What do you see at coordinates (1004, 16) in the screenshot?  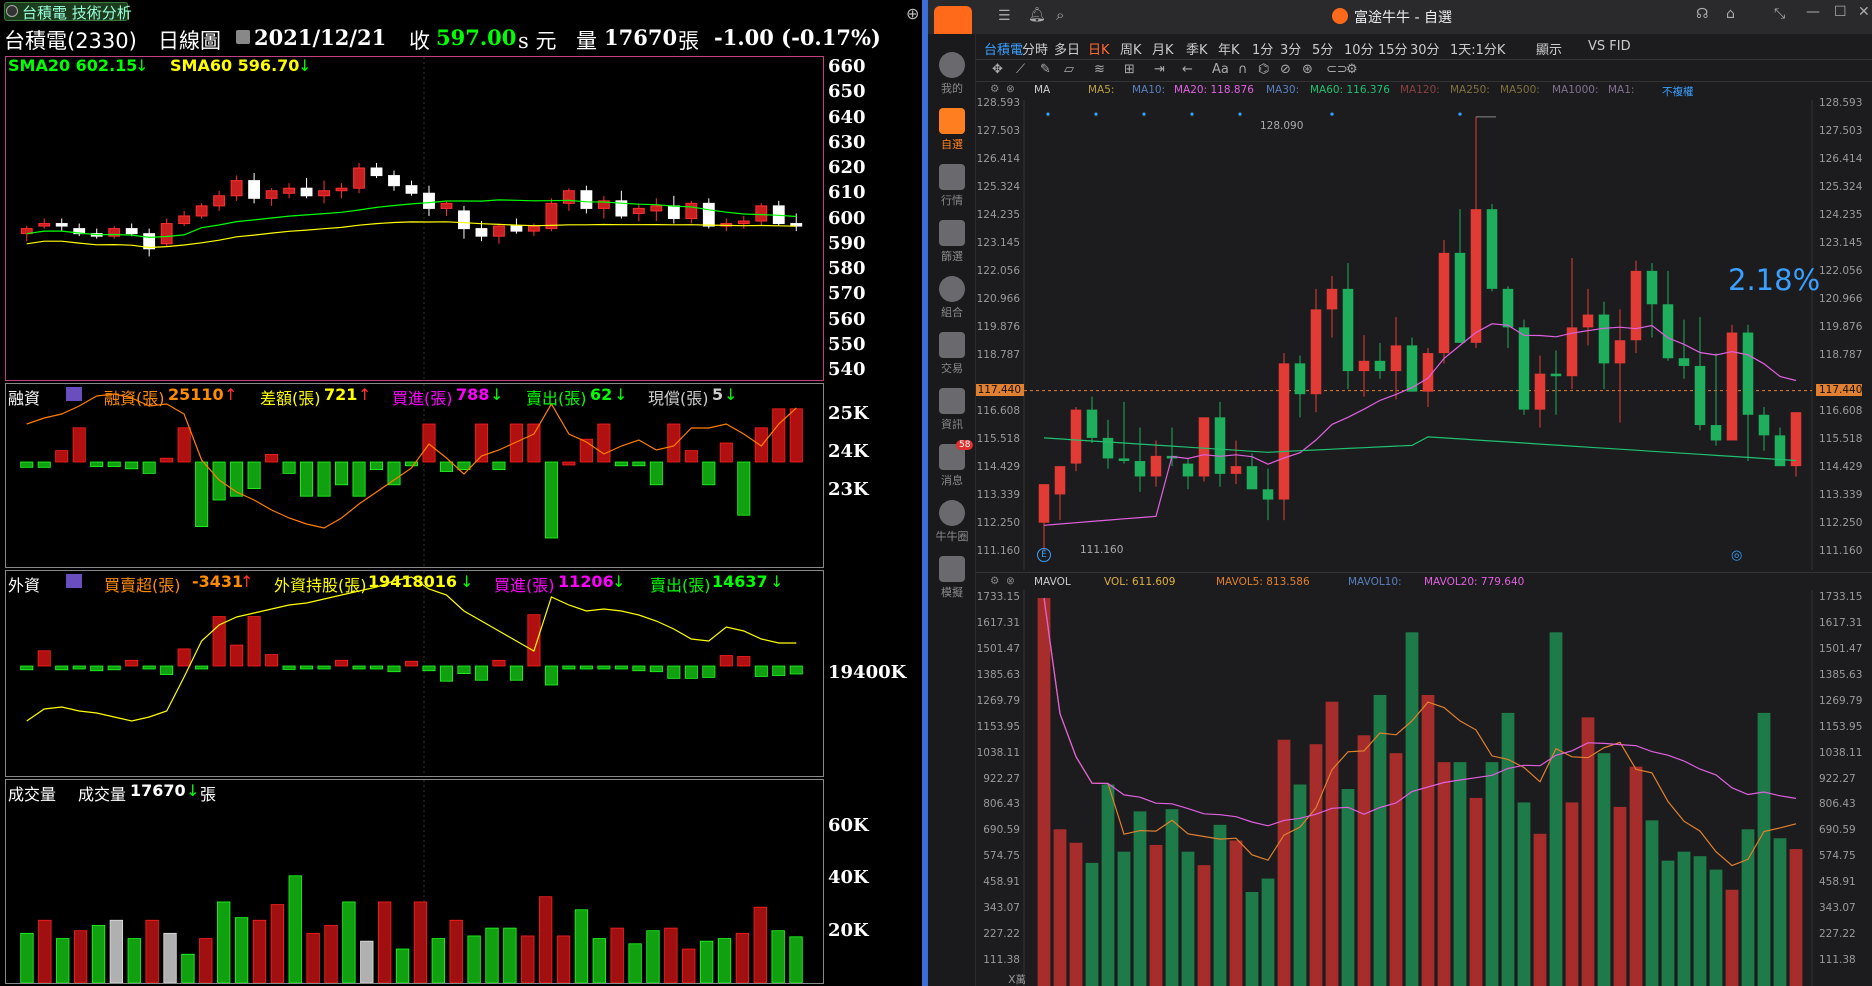 I see `menu-icon: ☰` at bounding box center [1004, 16].